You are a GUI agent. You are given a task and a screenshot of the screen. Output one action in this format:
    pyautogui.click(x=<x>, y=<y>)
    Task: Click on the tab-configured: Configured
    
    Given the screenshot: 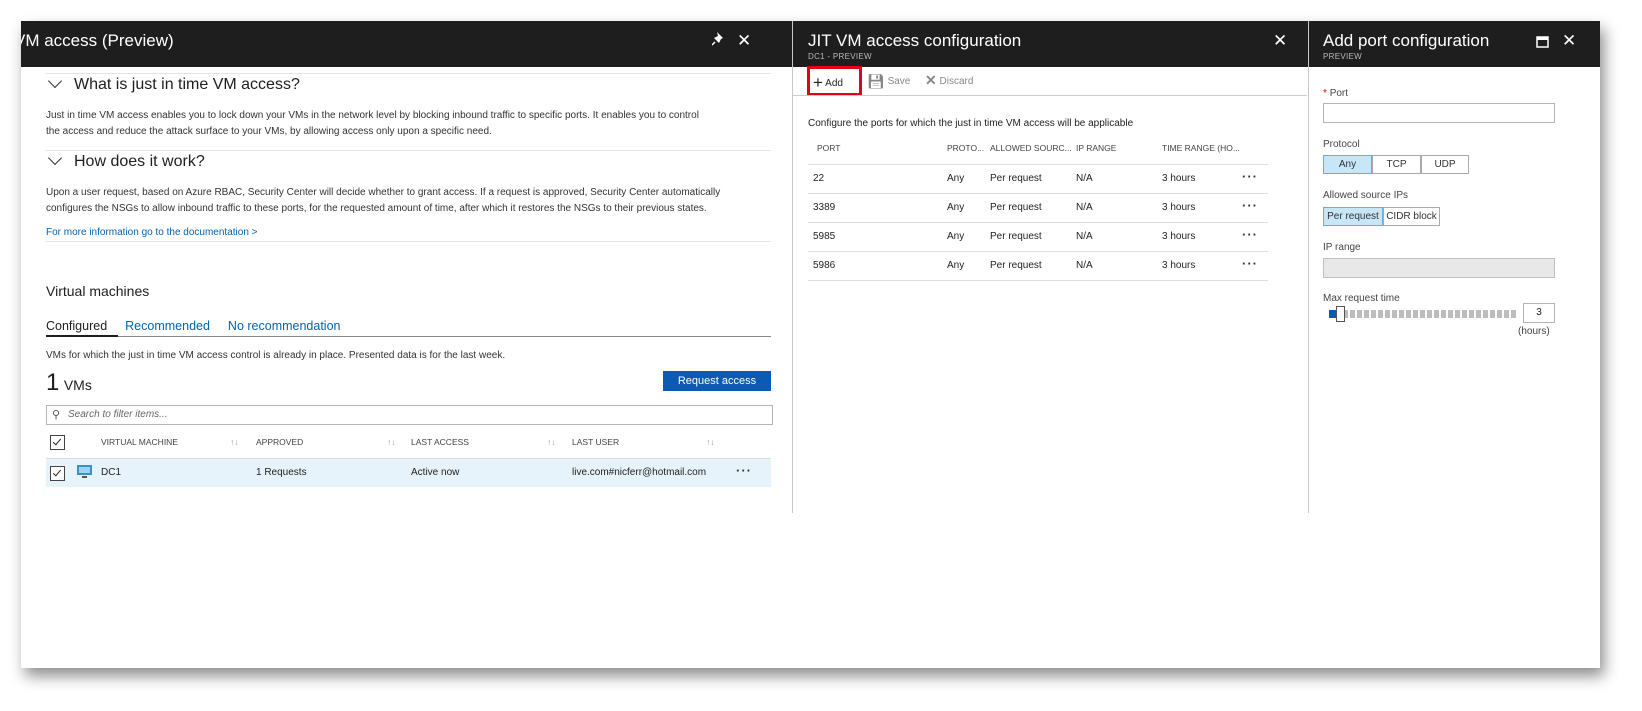 What is the action you would take?
    pyautogui.click(x=76, y=326)
    